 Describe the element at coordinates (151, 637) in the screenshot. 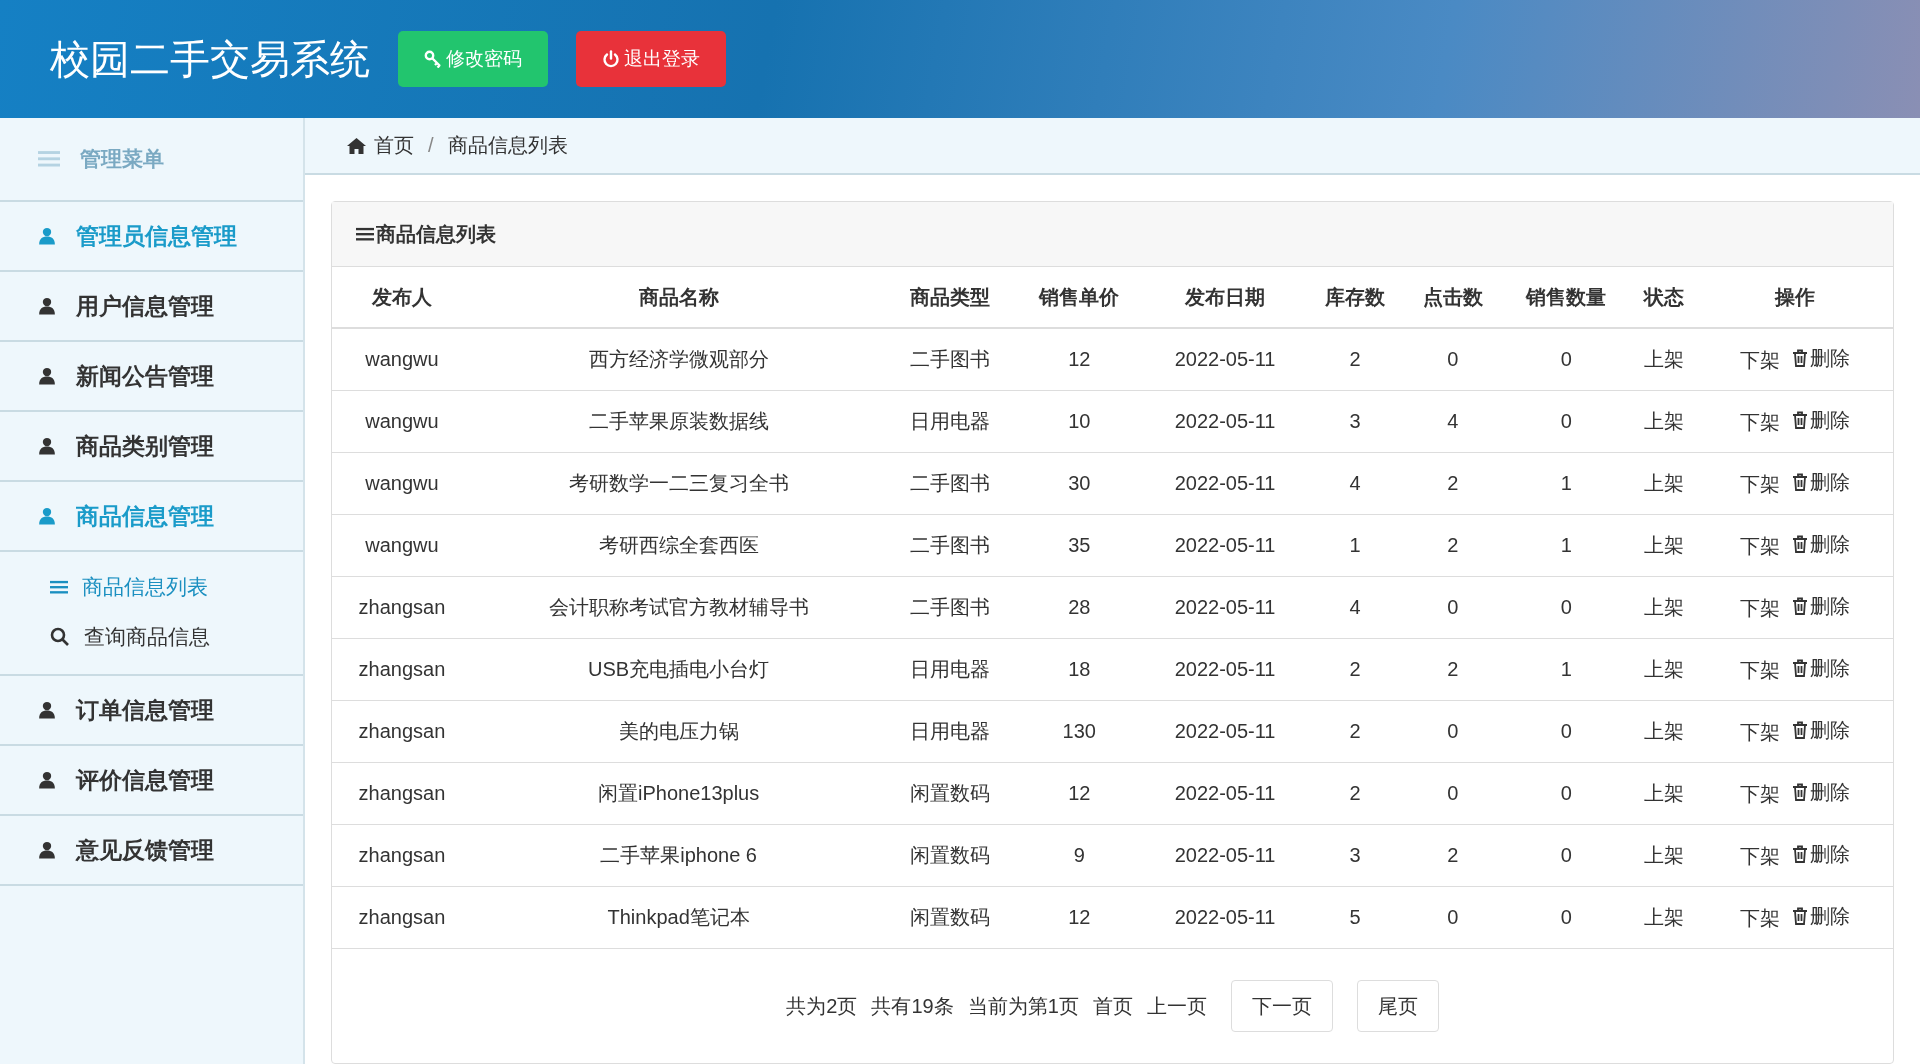

I see `submenu-item: 查询商品信息` at that location.